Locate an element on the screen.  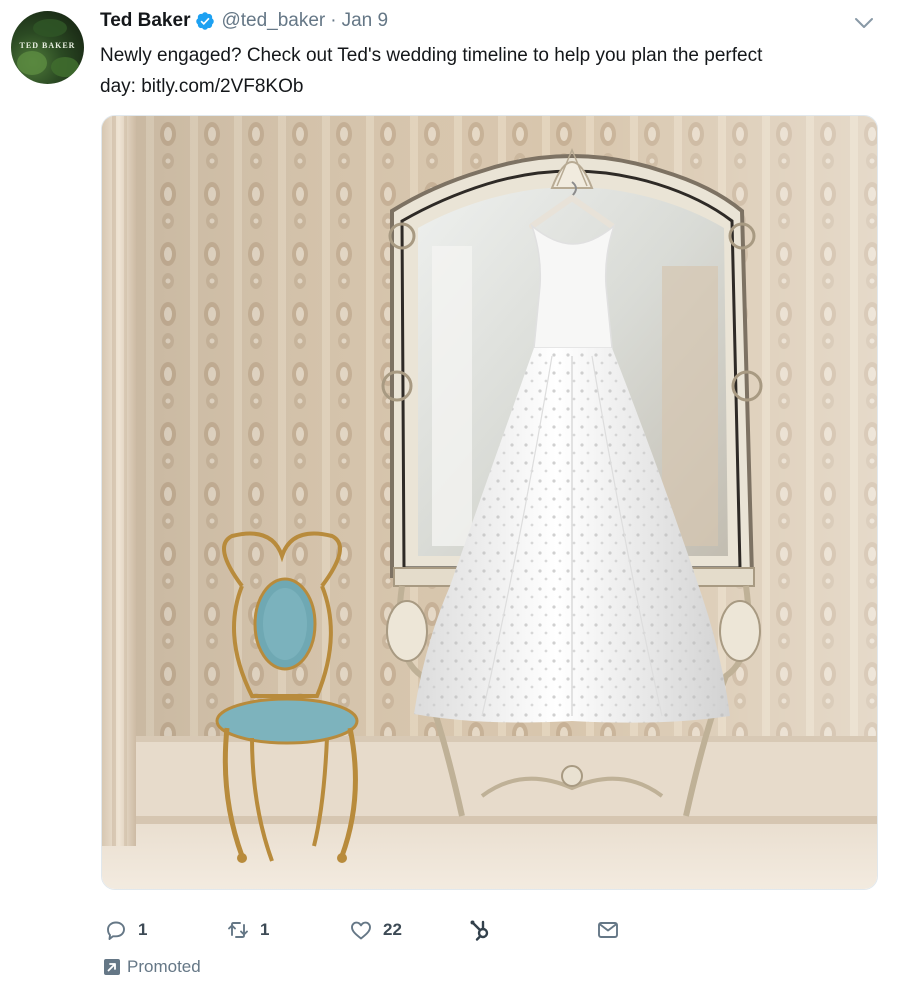
analytics-button is located at coordinates (480, 930).